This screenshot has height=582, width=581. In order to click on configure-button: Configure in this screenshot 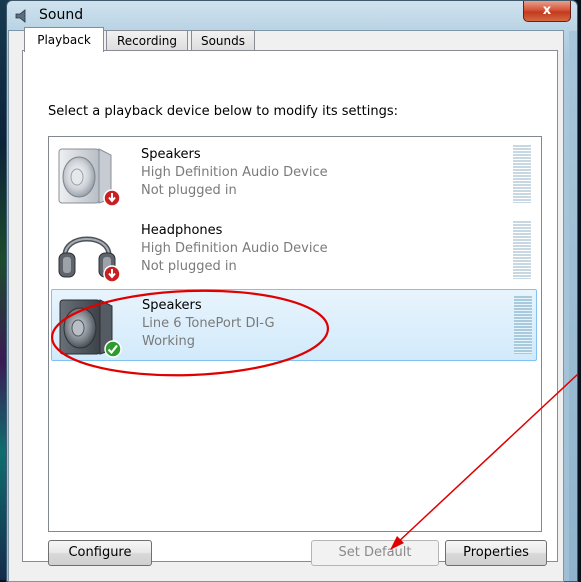, I will do `click(100, 553)`.